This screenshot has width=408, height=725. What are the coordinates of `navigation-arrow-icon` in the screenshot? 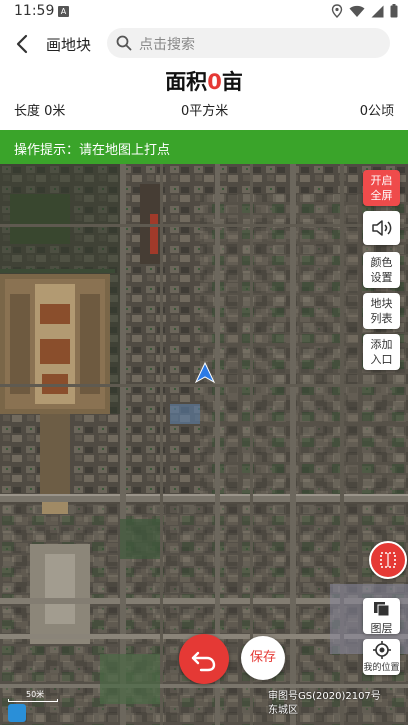 It's located at (205, 373).